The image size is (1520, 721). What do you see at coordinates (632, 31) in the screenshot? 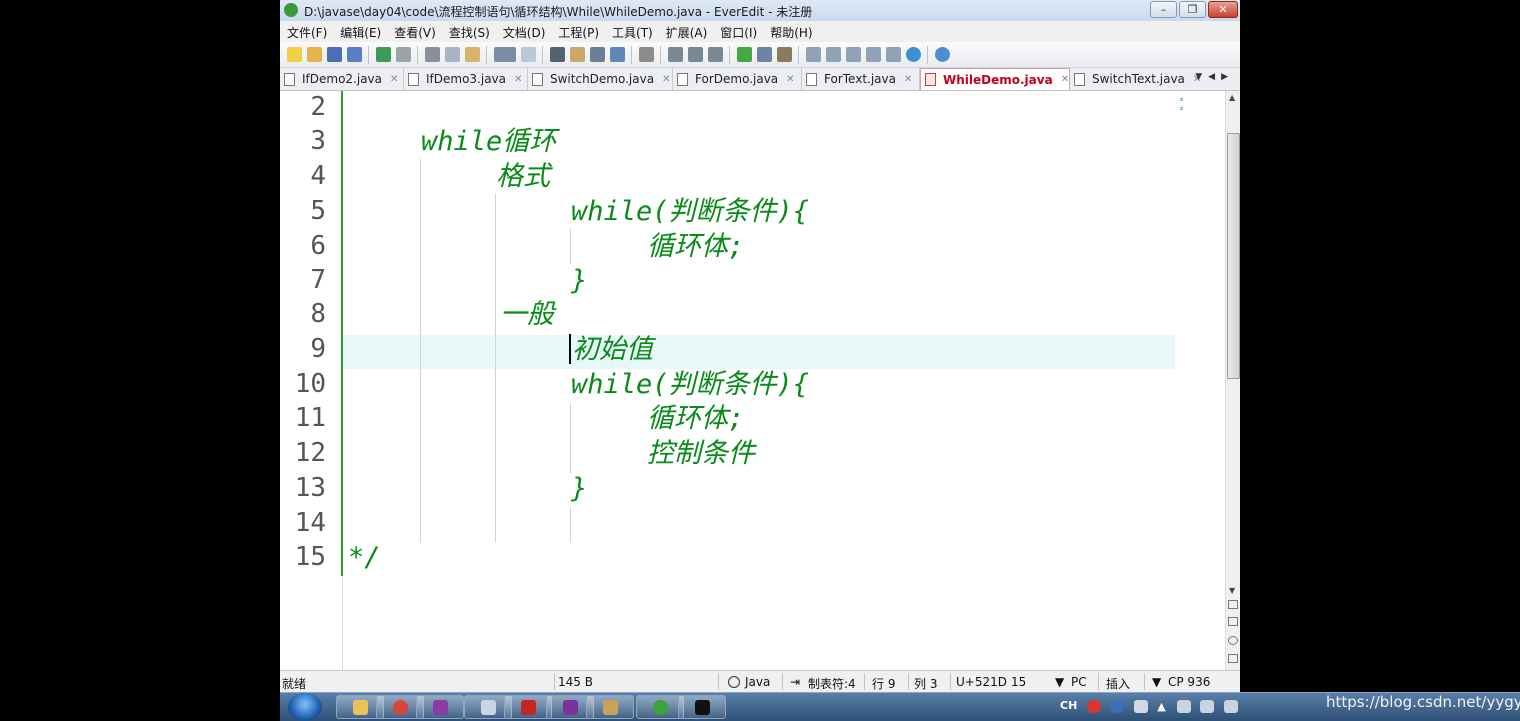
I see `menu-tools: 工具(T)` at bounding box center [632, 31].